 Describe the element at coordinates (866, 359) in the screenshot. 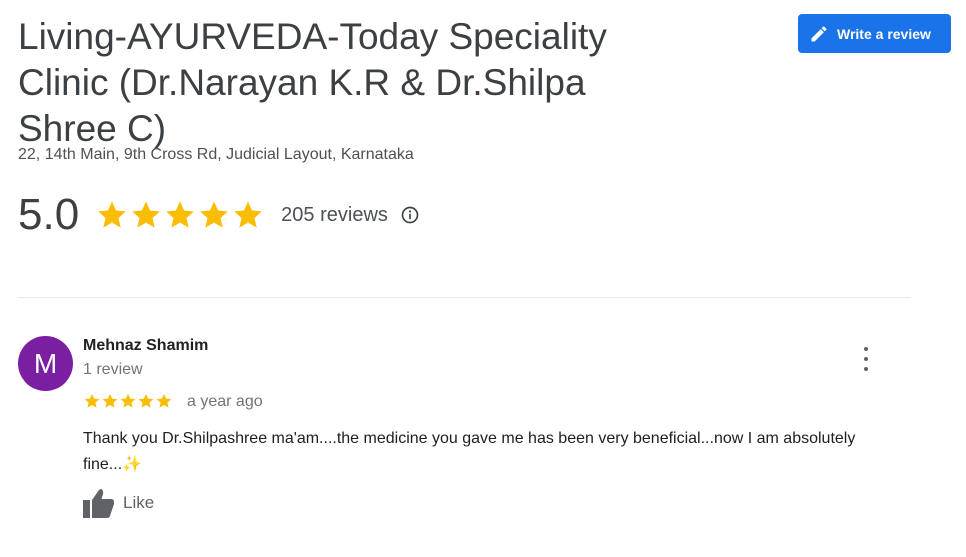

I see `more-vert-icon` at that location.